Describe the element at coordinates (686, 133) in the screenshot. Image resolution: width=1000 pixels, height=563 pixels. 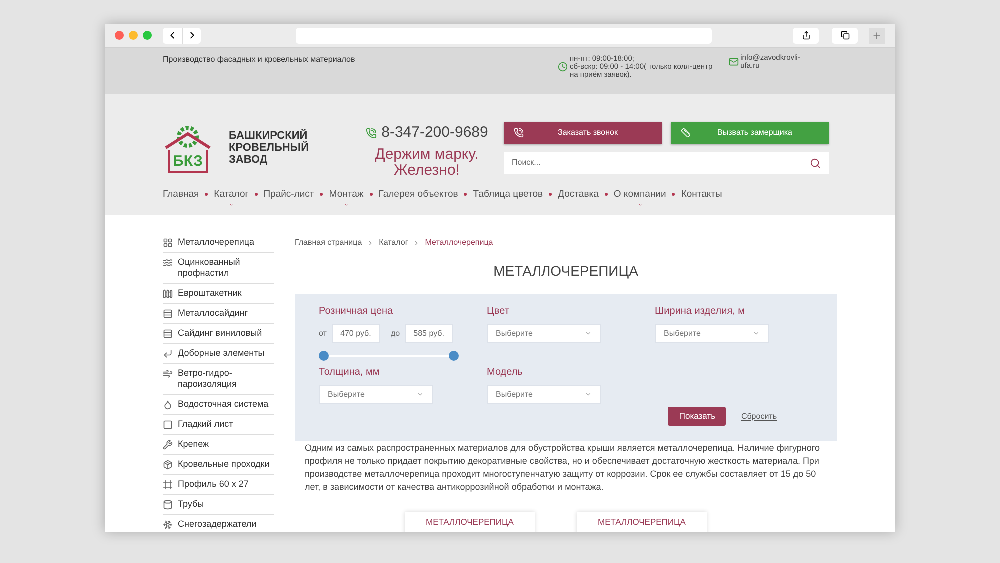
I see `ruler-icon` at that location.